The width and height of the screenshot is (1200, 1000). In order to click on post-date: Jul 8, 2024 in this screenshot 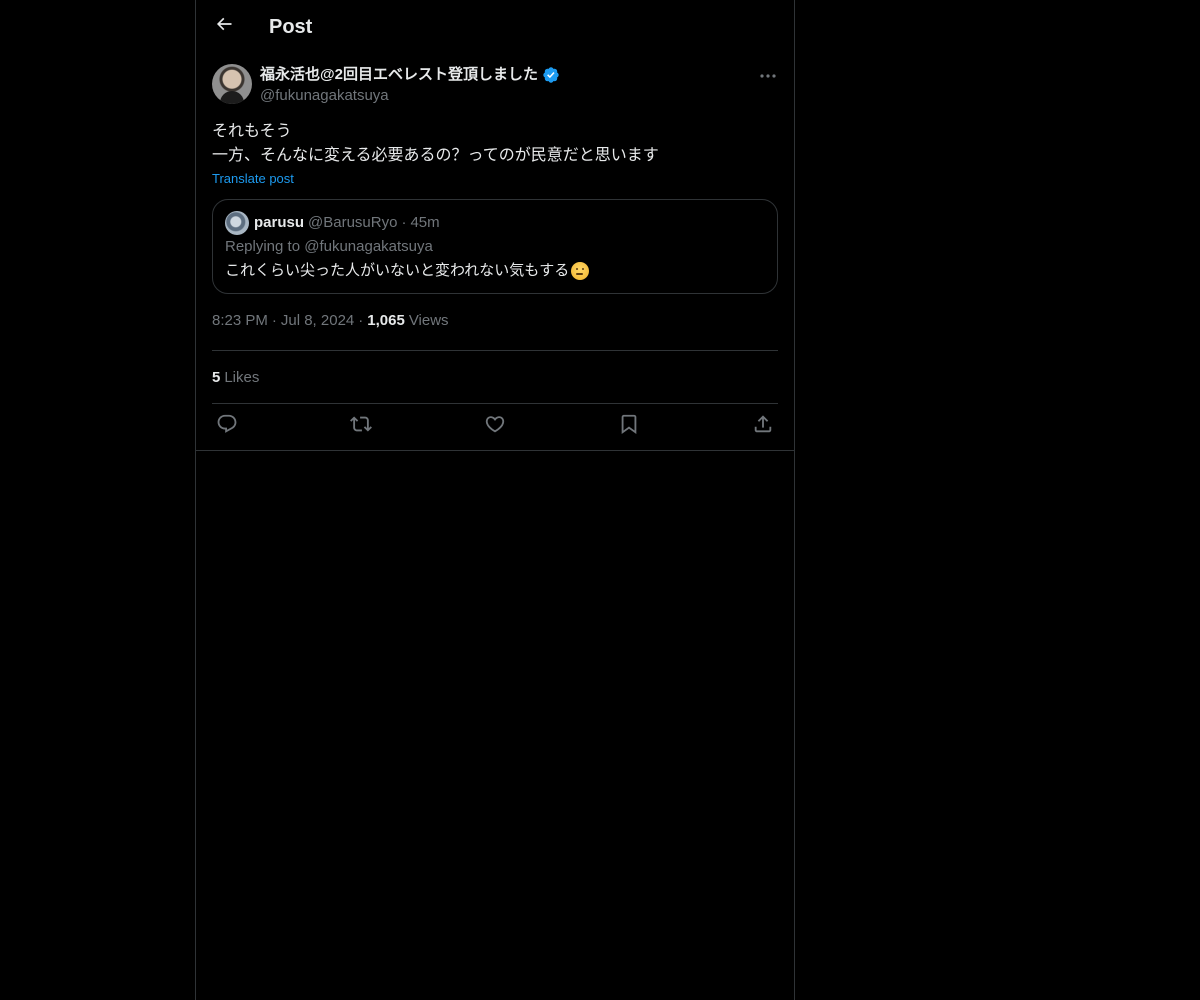, I will do `click(317, 321)`.